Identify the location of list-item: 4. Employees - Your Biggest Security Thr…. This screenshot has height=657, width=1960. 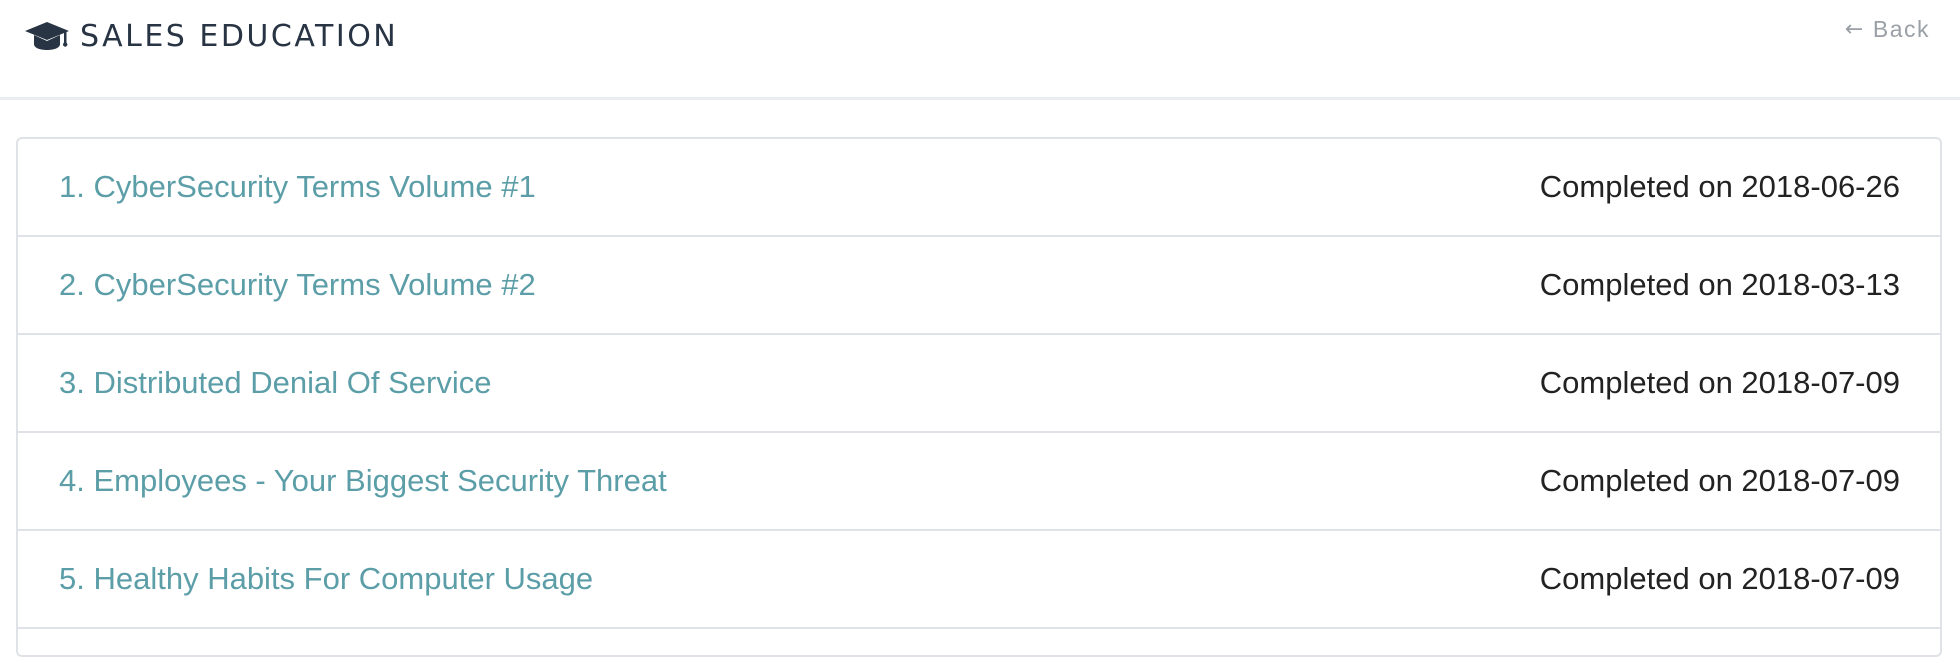
(979, 482).